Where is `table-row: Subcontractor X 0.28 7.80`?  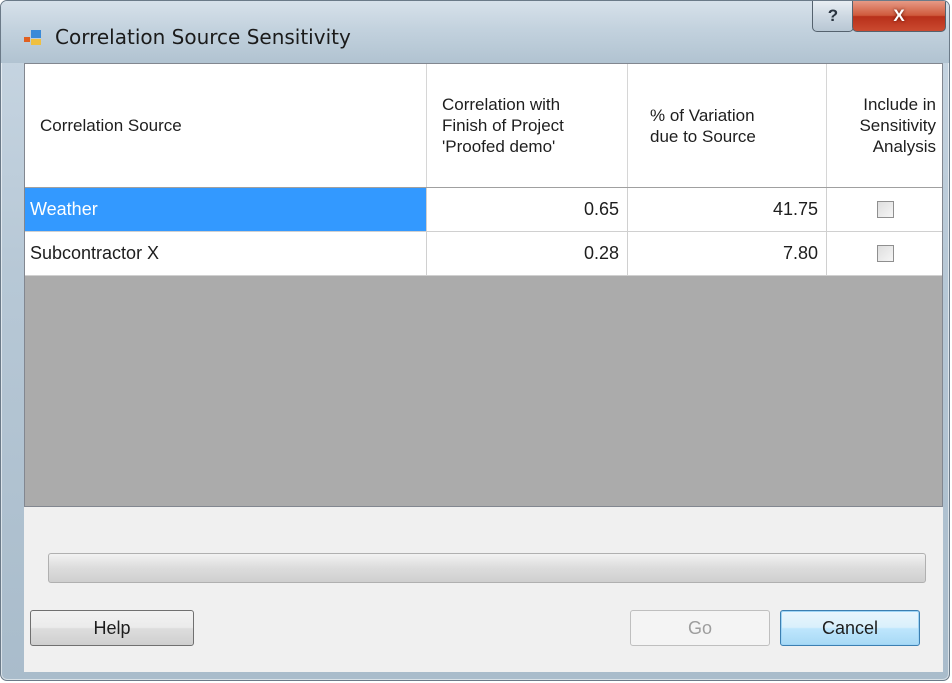
table-row: Subcontractor X 0.28 7.80 is located at coordinates (483, 254).